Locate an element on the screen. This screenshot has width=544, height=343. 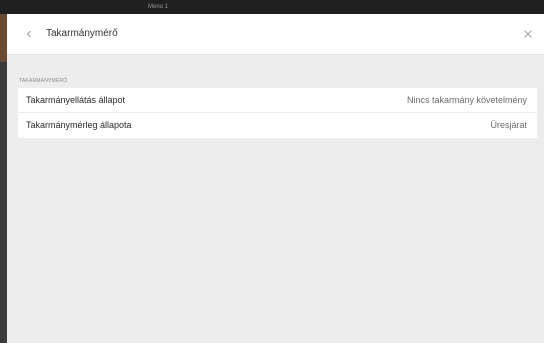
backdrop-side-accent is located at coordinates (3, 38).